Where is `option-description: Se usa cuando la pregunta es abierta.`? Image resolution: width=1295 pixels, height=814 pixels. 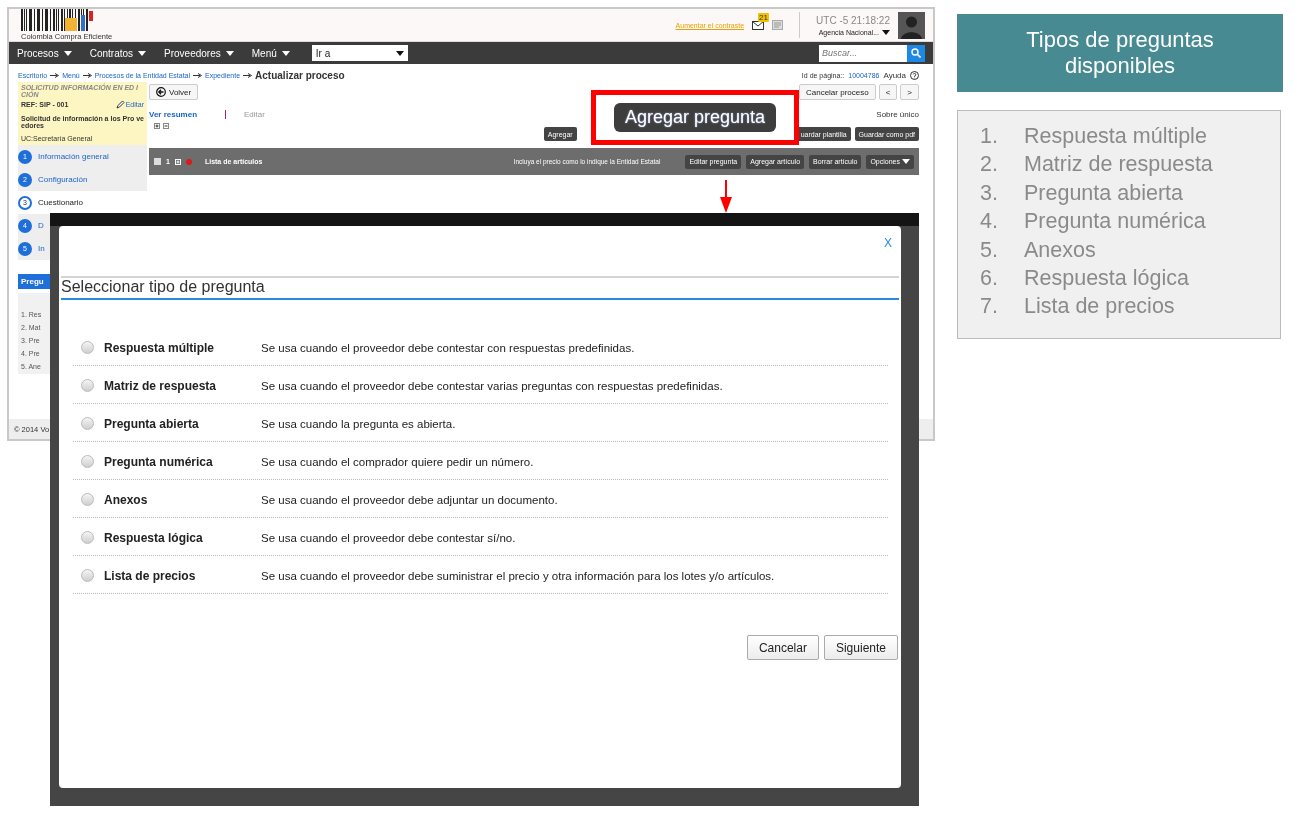 option-description: Se usa cuando la pregunta es abierta. is located at coordinates (358, 423).